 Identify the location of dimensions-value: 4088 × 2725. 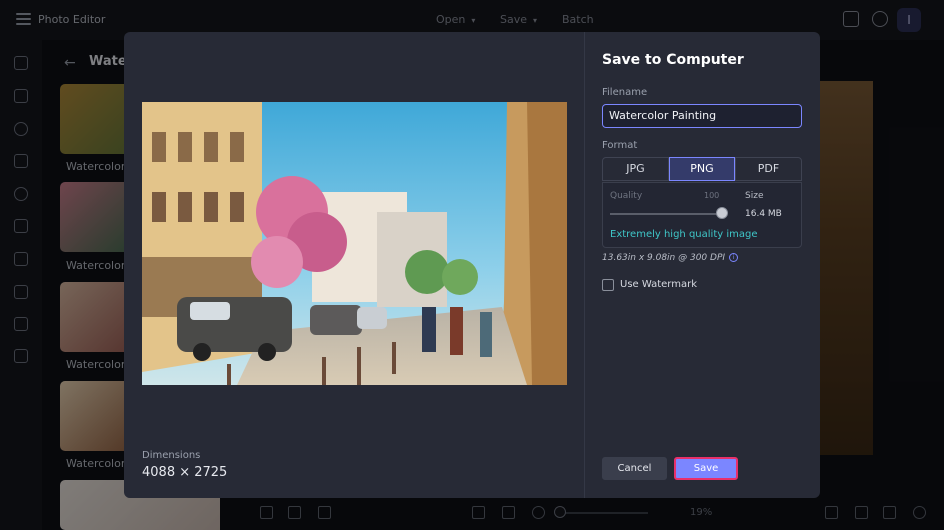
(185, 472).